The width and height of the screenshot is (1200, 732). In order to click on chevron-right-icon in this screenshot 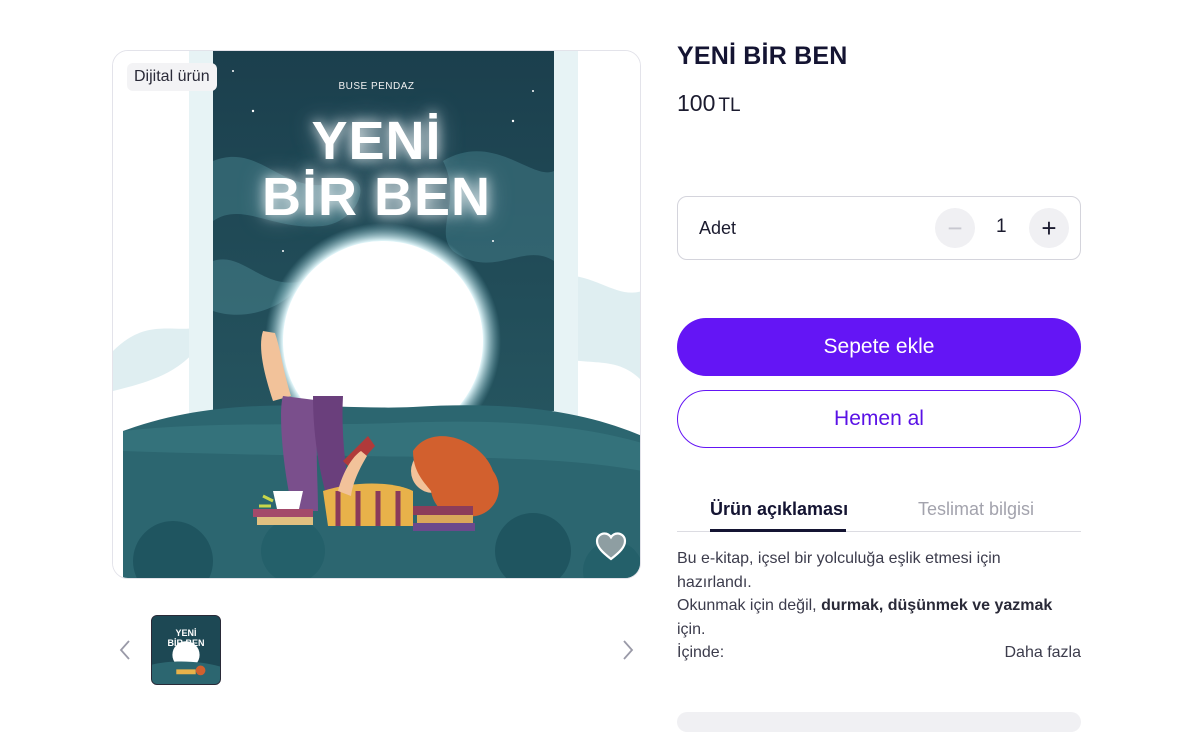, I will do `click(628, 650)`.